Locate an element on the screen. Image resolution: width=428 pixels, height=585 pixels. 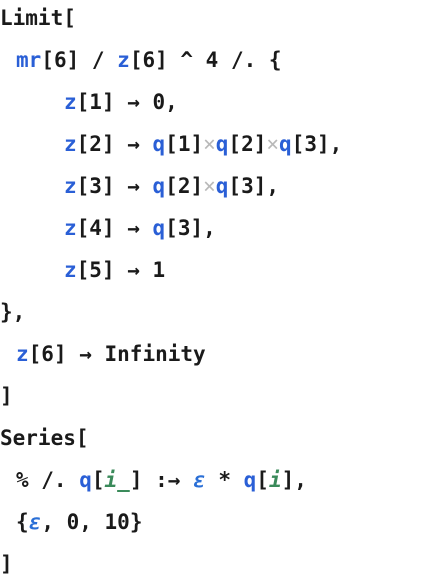
code-token: [6] / is located at coordinates (79, 60).